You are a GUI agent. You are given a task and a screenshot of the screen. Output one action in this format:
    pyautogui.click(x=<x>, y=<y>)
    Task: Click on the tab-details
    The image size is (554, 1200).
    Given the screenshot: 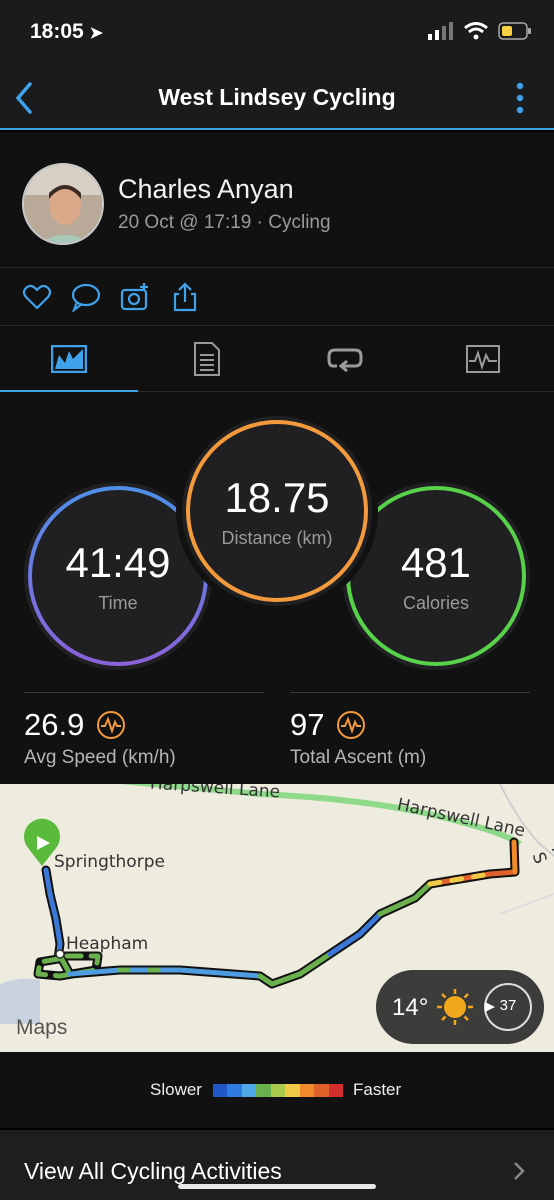 What is the action you would take?
    pyautogui.click(x=207, y=359)
    